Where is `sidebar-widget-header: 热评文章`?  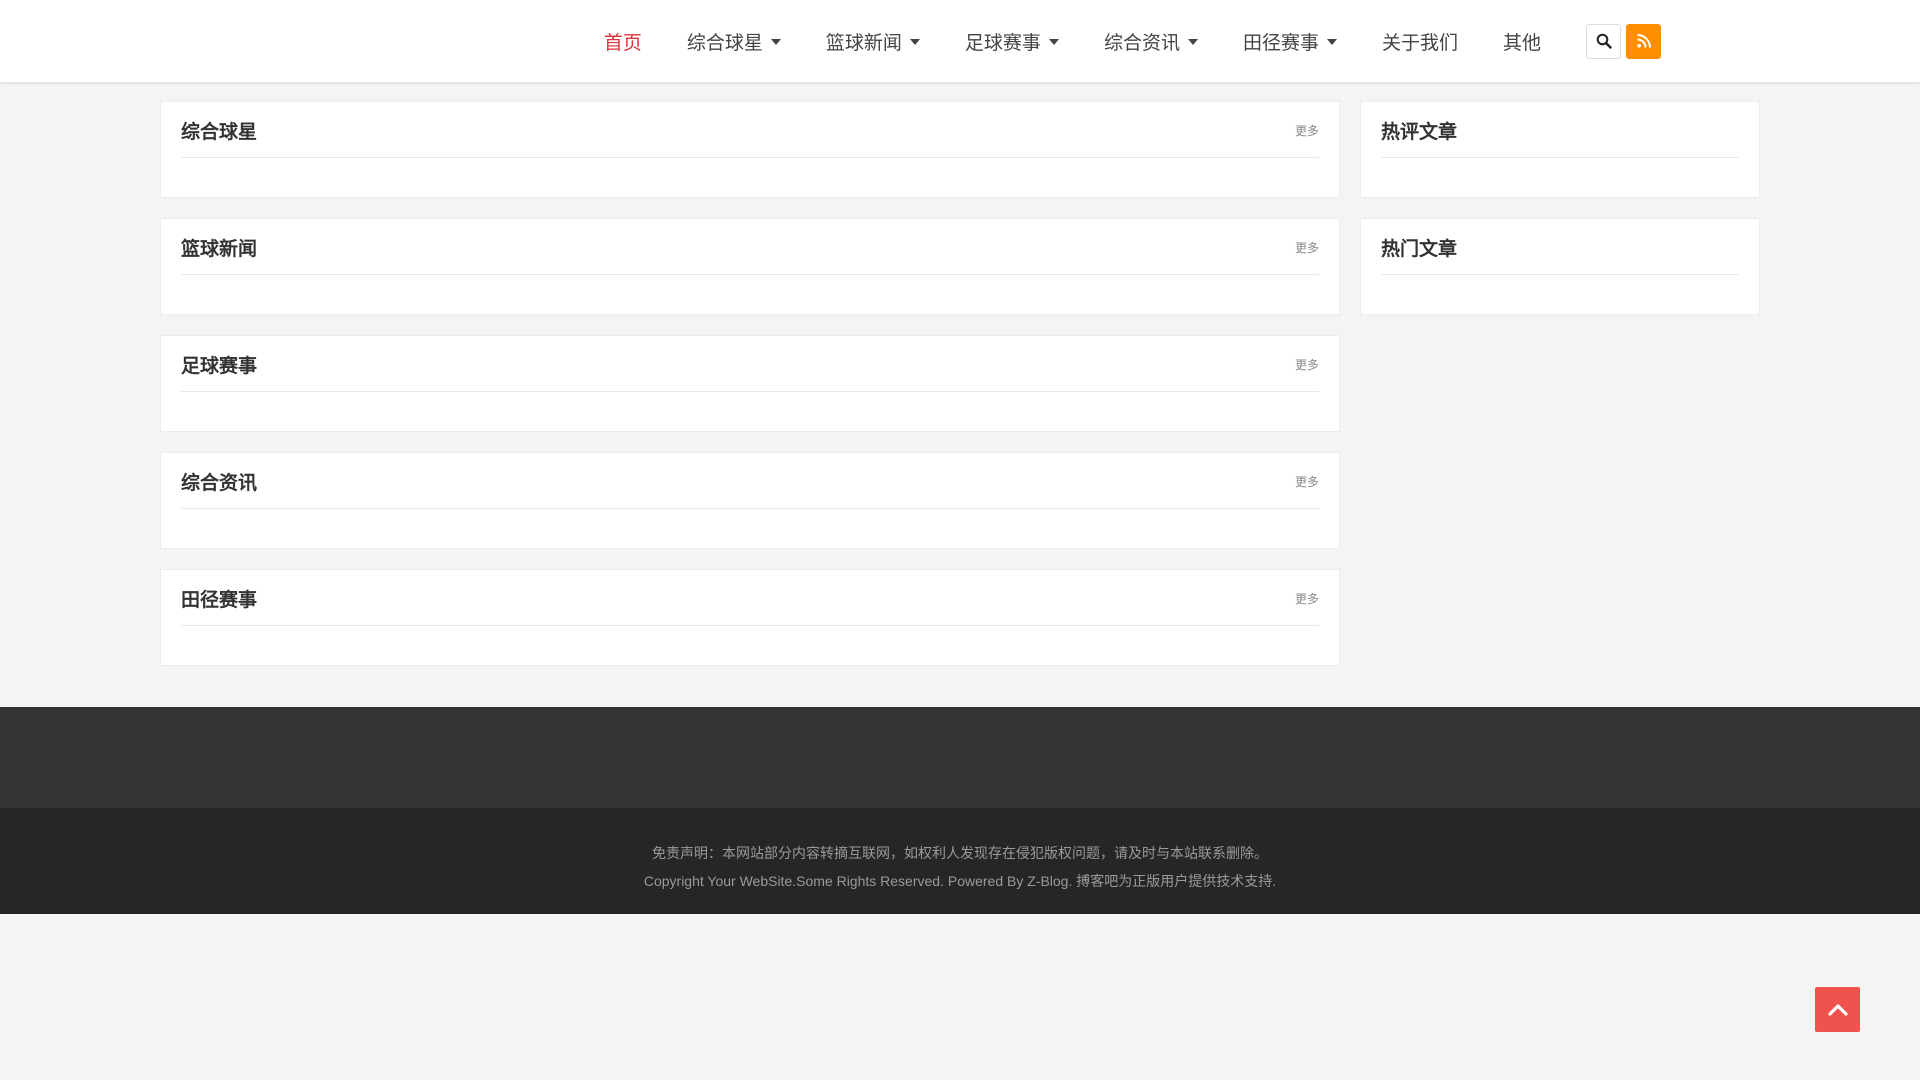 sidebar-widget-header: 热评文章 is located at coordinates (1560, 130).